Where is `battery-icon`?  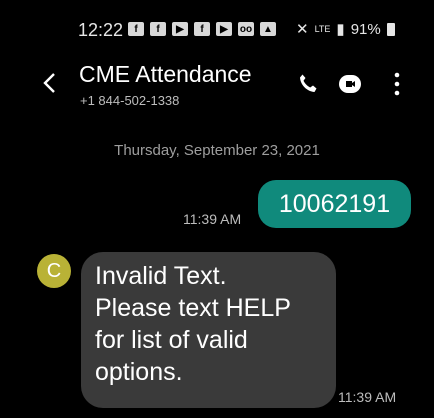
battery-icon is located at coordinates (390, 29).